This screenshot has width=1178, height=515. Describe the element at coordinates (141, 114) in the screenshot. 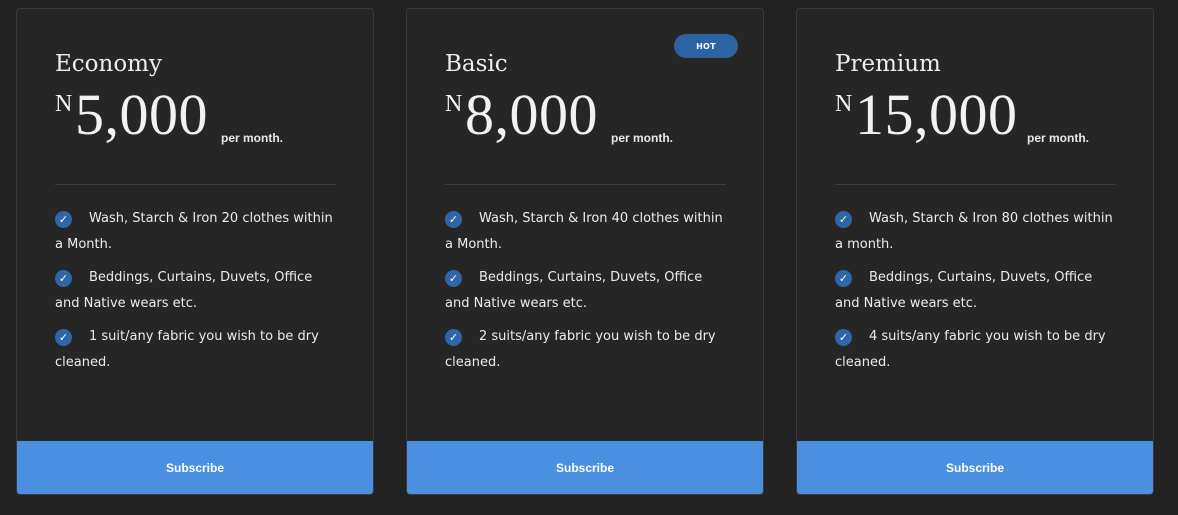

I see `price-amount: 5,000` at that location.